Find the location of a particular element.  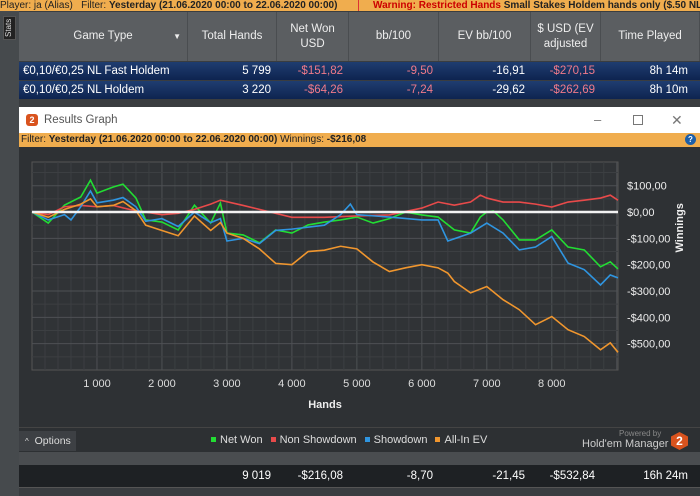

horizontal-scrollbar is located at coordinates (359, 491).